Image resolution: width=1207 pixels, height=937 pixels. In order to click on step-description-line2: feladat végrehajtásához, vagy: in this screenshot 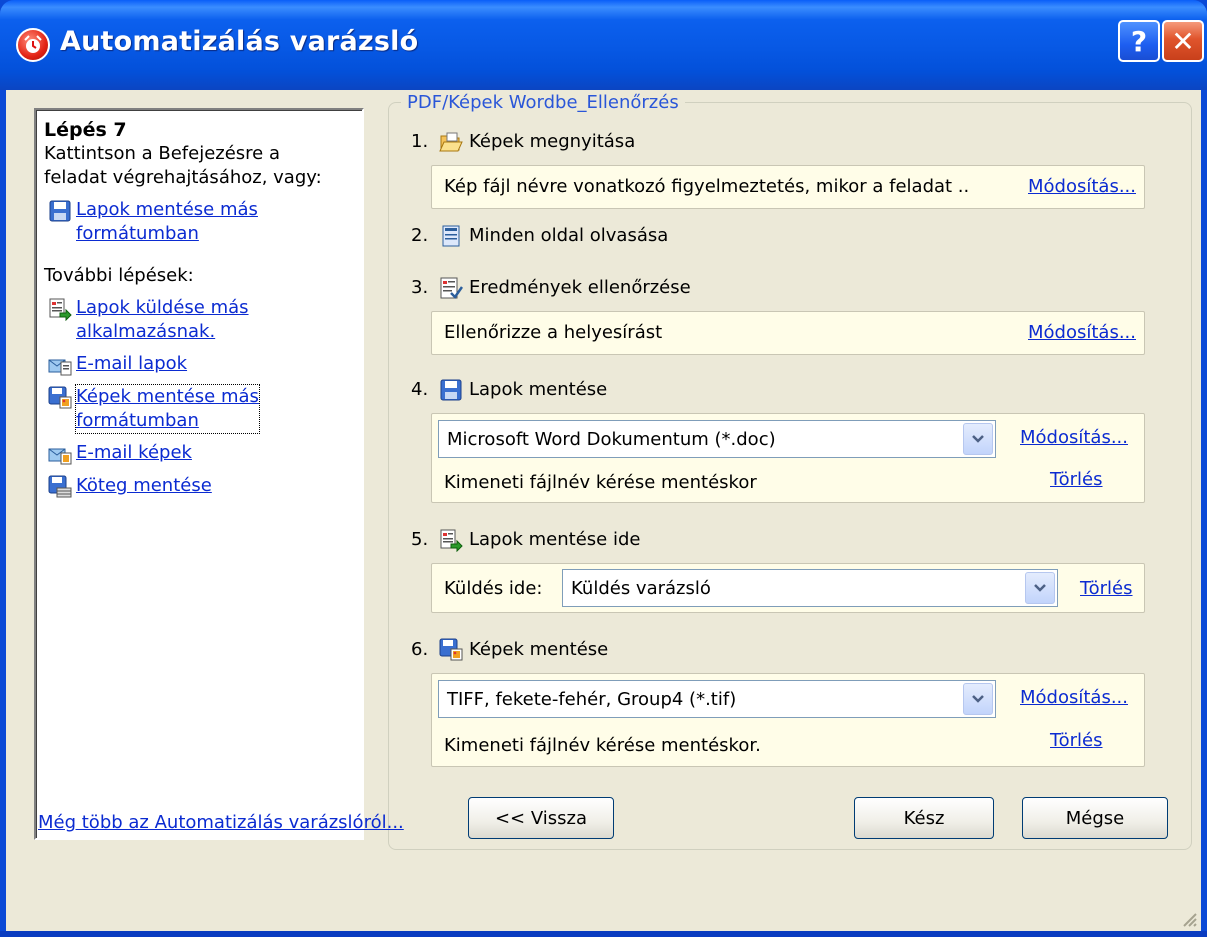, I will do `click(183, 177)`.